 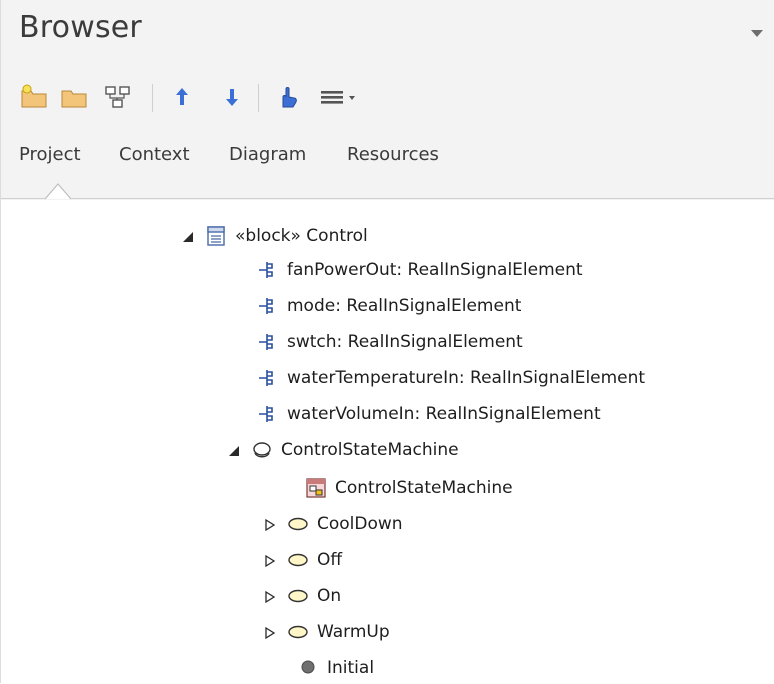 I want to click on panel-options-dropdown-icon, so click(x=757, y=33).